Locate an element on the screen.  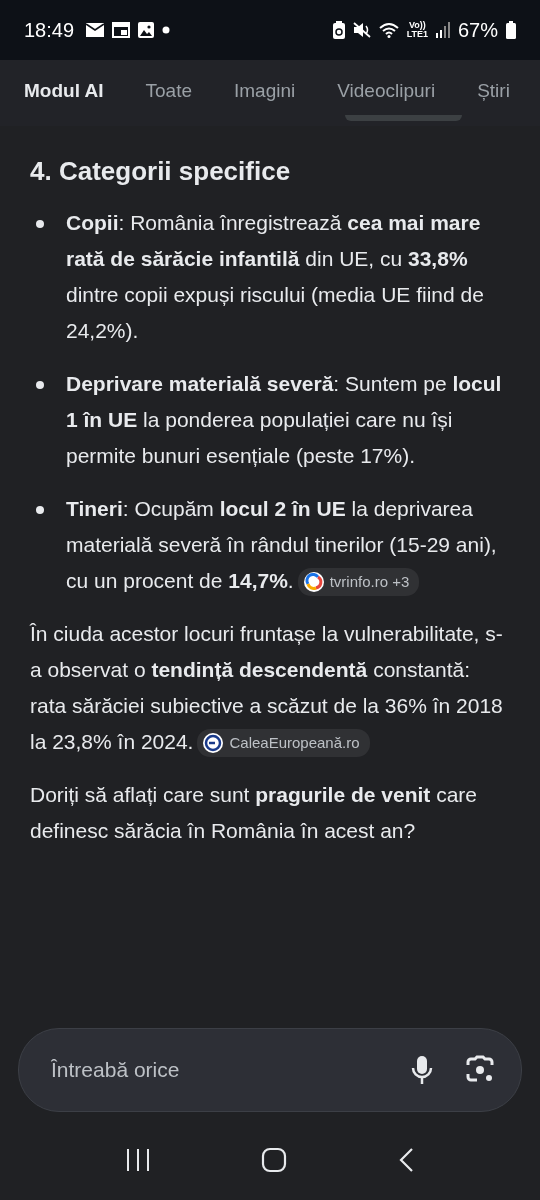
tab: Știri is located at coordinates (493, 91).